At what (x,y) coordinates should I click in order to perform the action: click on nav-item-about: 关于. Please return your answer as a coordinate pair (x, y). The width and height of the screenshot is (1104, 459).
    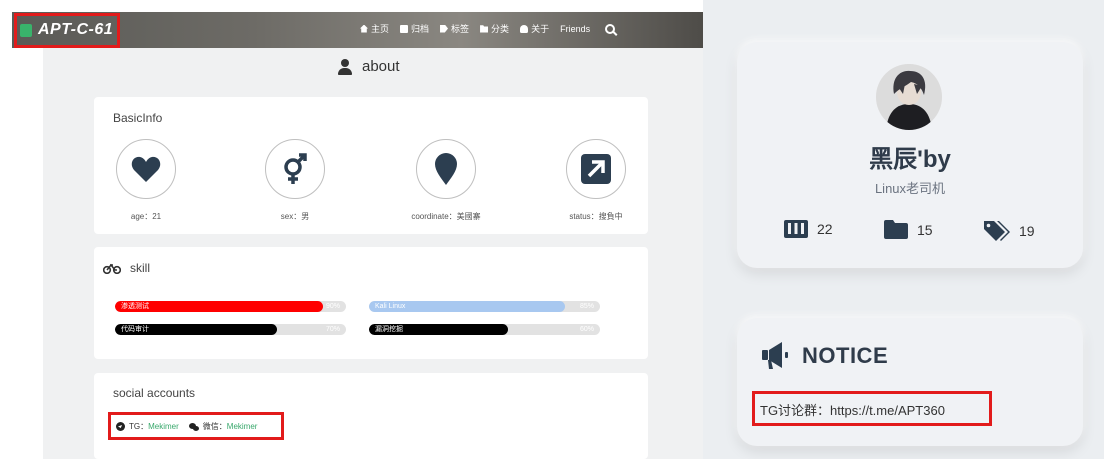
    Looking at the image, I should click on (534, 28).